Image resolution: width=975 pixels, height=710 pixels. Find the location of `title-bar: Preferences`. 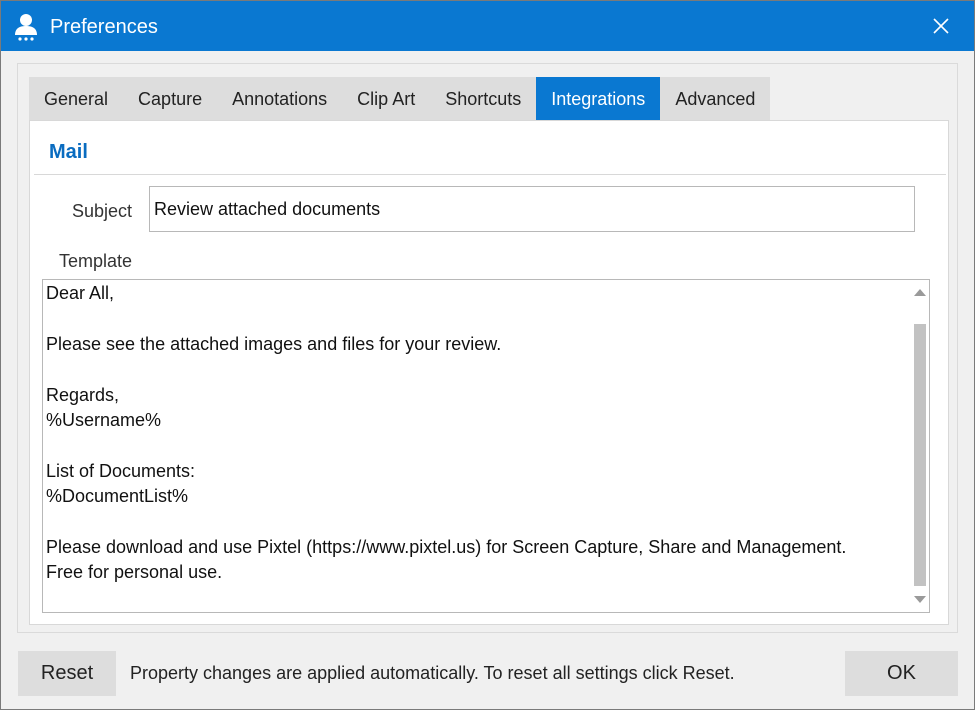

title-bar: Preferences is located at coordinates (487, 26).